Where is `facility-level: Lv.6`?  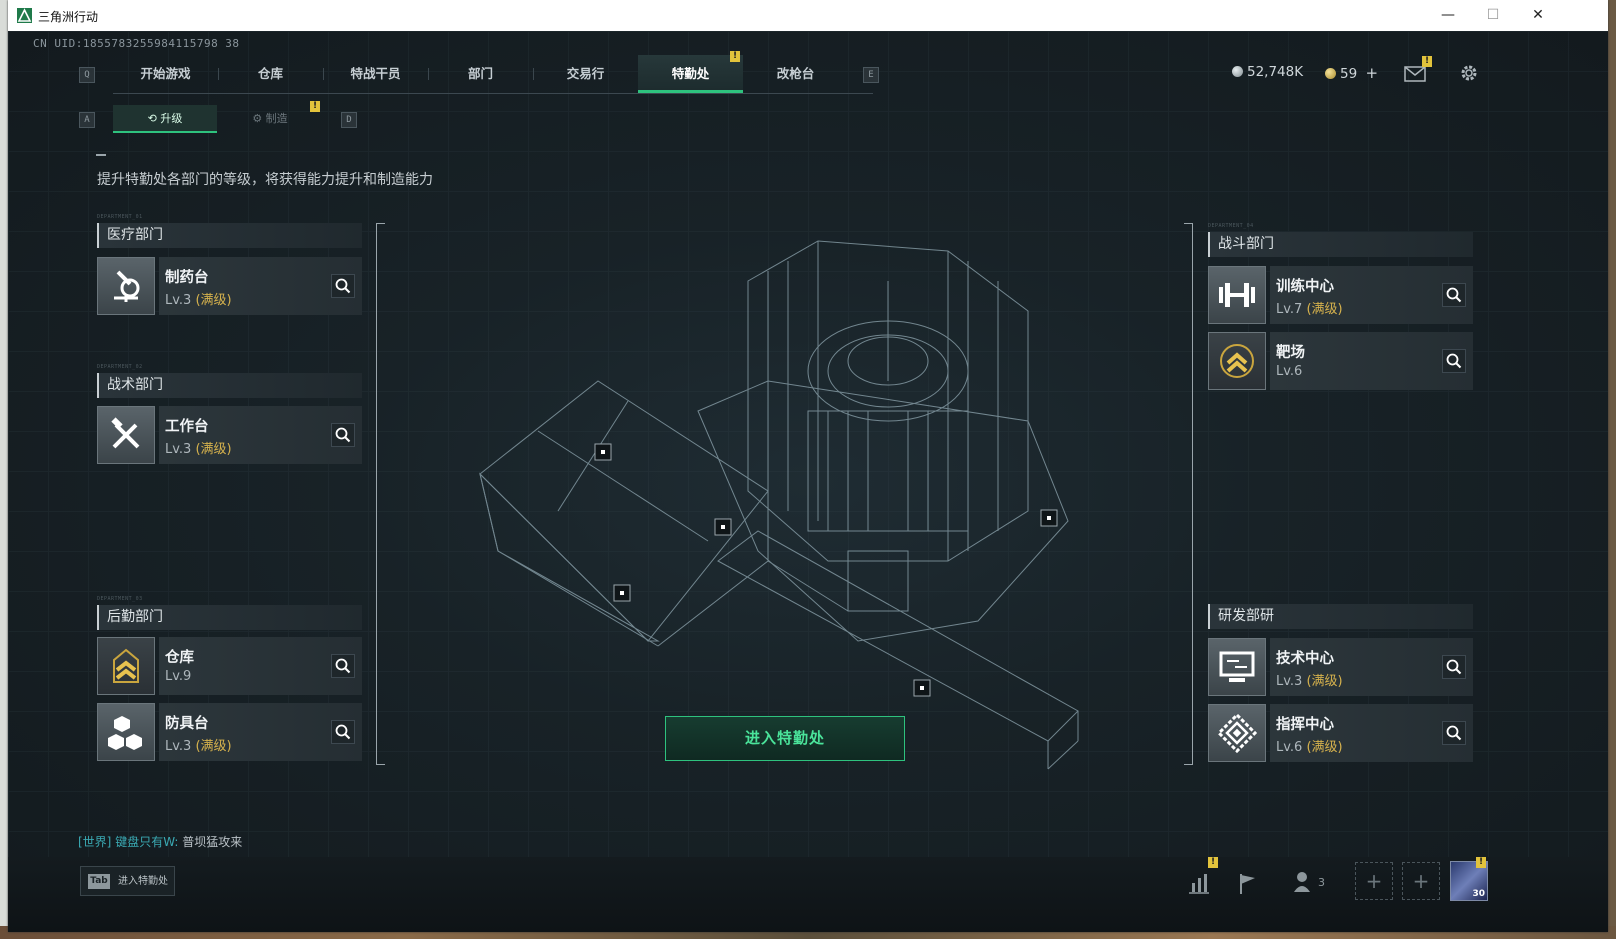 facility-level: Lv.6 is located at coordinates (1289, 371).